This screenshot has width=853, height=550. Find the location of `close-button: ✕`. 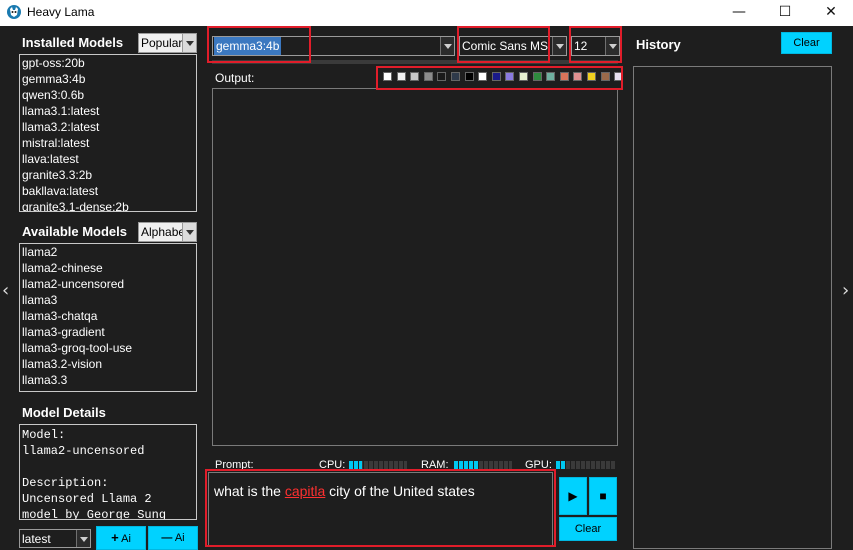

close-button: ✕ is located at coordinates (830, 13).